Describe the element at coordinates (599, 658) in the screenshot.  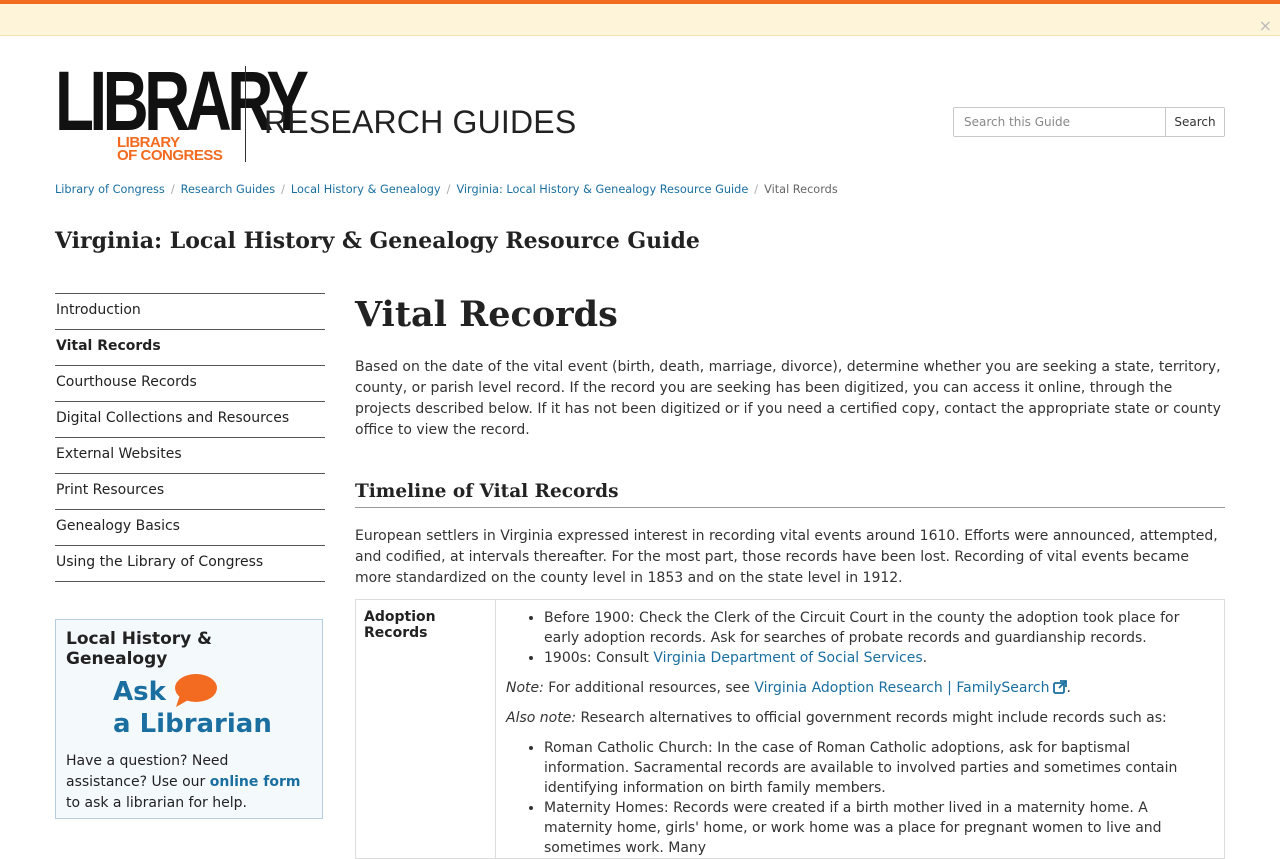
I see `list-item-text: 1900s: Consult` at that location.